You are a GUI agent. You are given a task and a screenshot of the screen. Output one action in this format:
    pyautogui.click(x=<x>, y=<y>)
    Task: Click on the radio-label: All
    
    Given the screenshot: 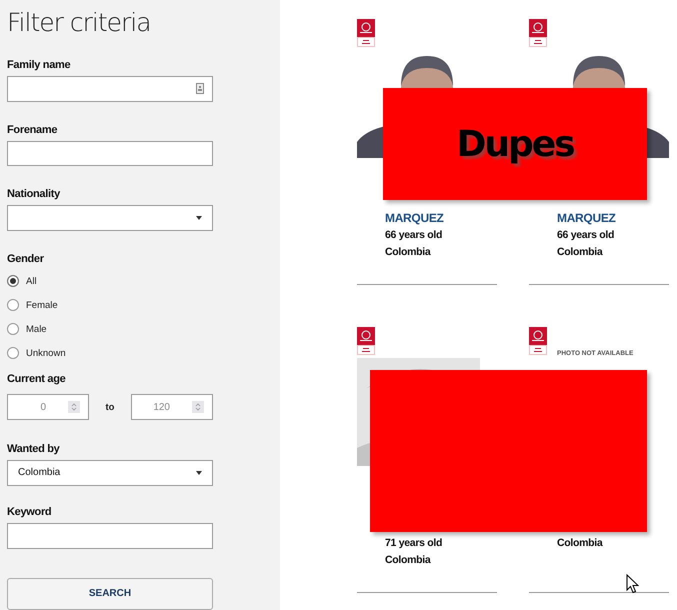 What is the action you would take?
    pyautogui.click(x=31, y=281)
    